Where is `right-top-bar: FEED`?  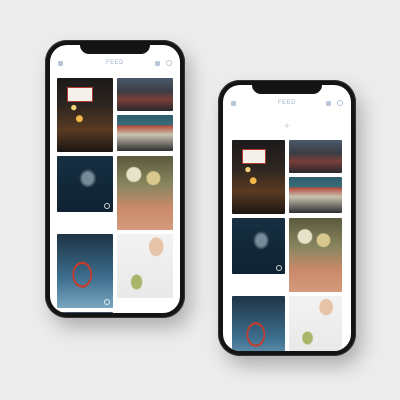 right-top-bar: FEED is located at coordinates (287, 103).